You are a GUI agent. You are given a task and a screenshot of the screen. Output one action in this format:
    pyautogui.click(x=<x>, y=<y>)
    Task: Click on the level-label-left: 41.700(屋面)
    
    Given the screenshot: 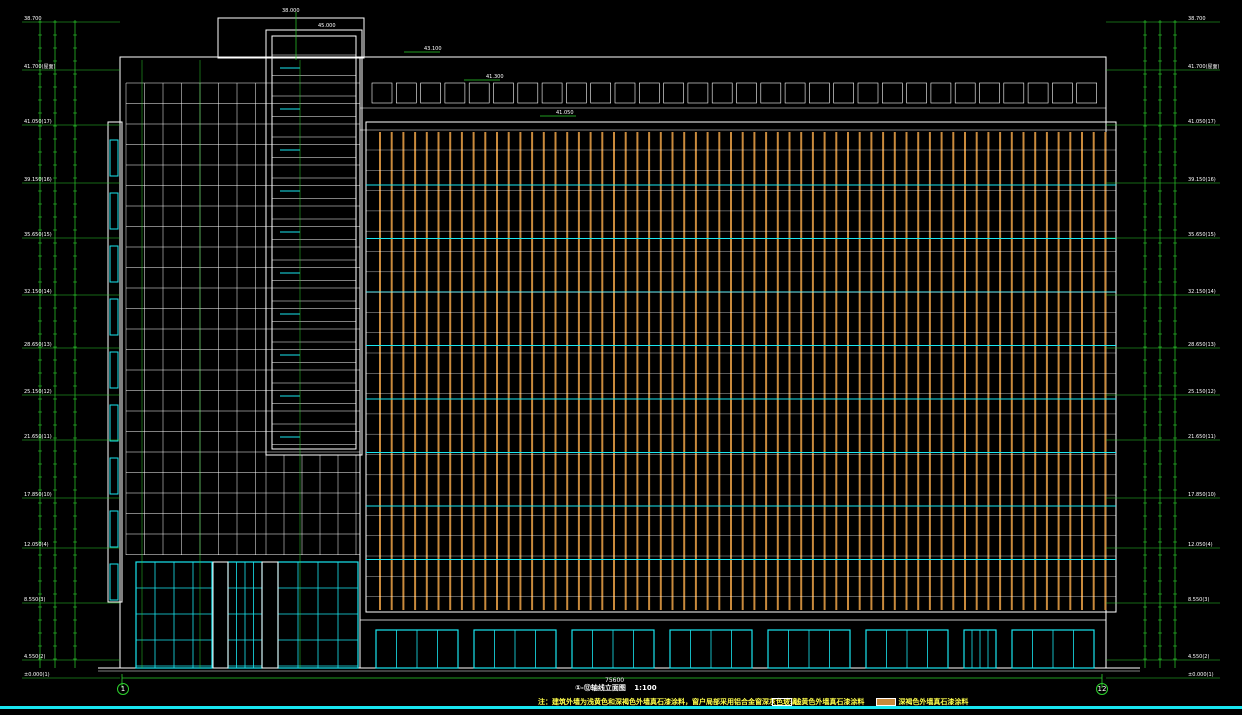 What is the action you would take?
    pyautogui.click(x=39, y=67)
    